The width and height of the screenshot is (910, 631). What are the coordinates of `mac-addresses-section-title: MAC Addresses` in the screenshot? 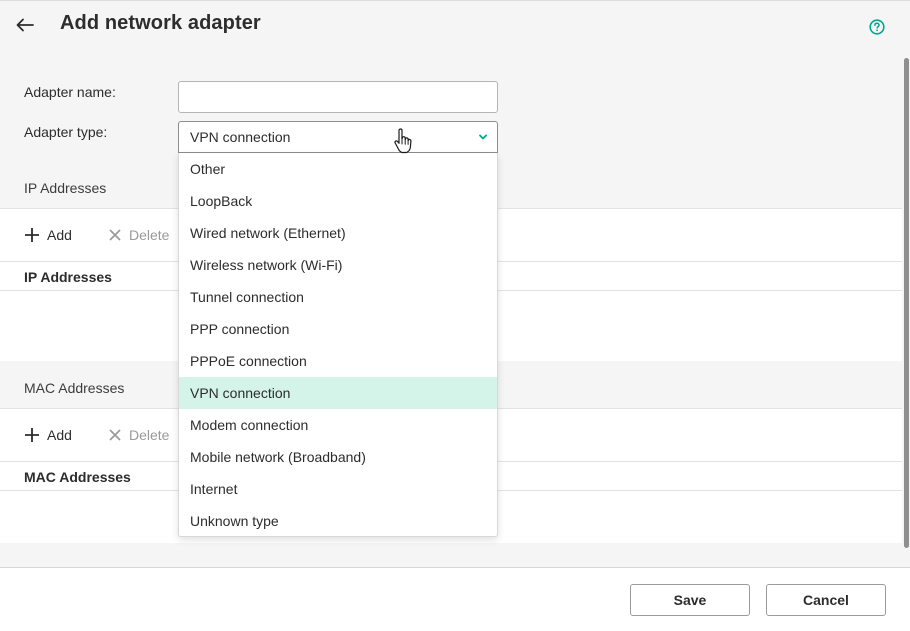 It's located at (74, 388).